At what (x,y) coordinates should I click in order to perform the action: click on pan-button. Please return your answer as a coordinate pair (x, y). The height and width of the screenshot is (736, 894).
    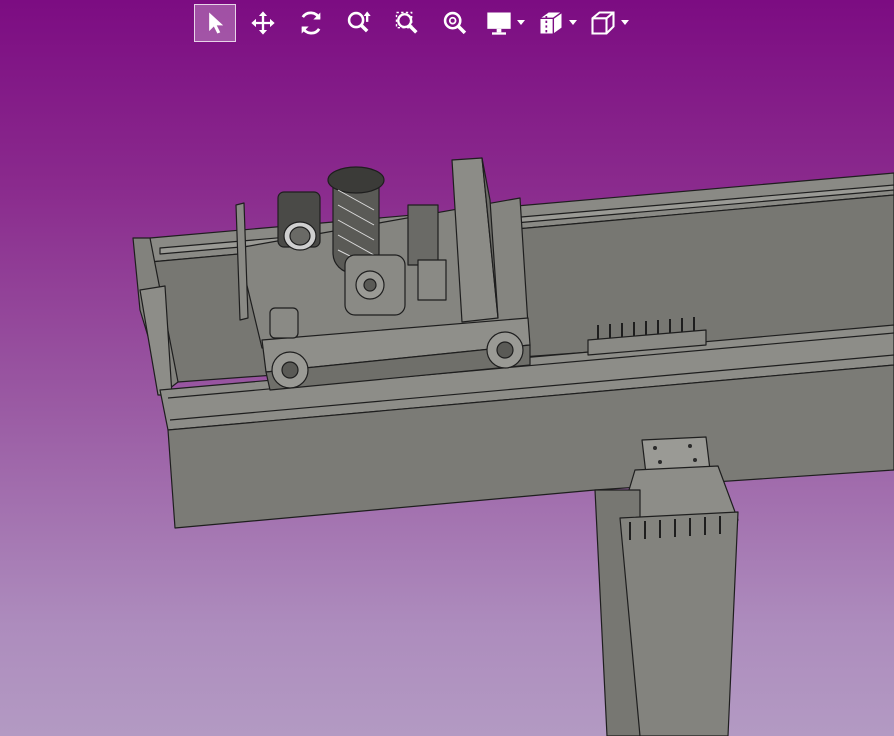
    Looking at the image, I should click on (263, 23).